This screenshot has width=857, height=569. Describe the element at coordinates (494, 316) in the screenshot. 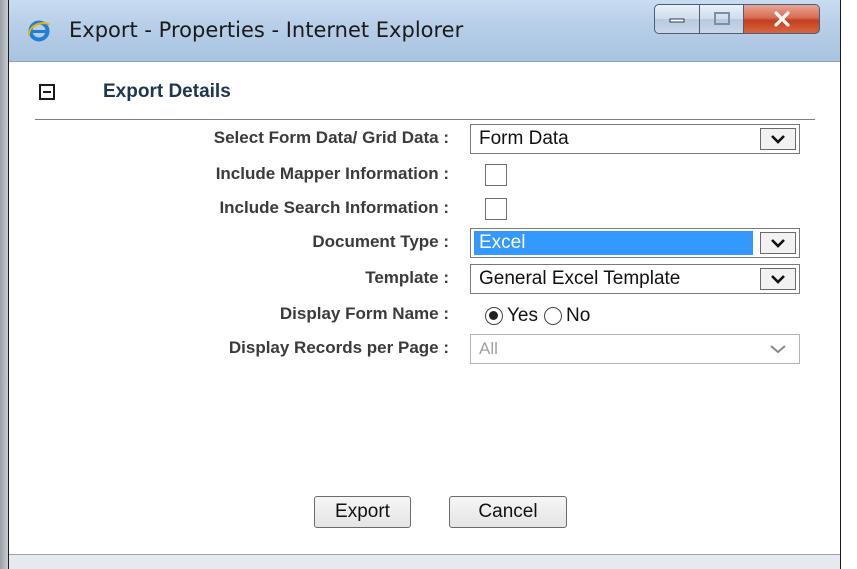

I see `display-form-name-yes-radio` at that location.